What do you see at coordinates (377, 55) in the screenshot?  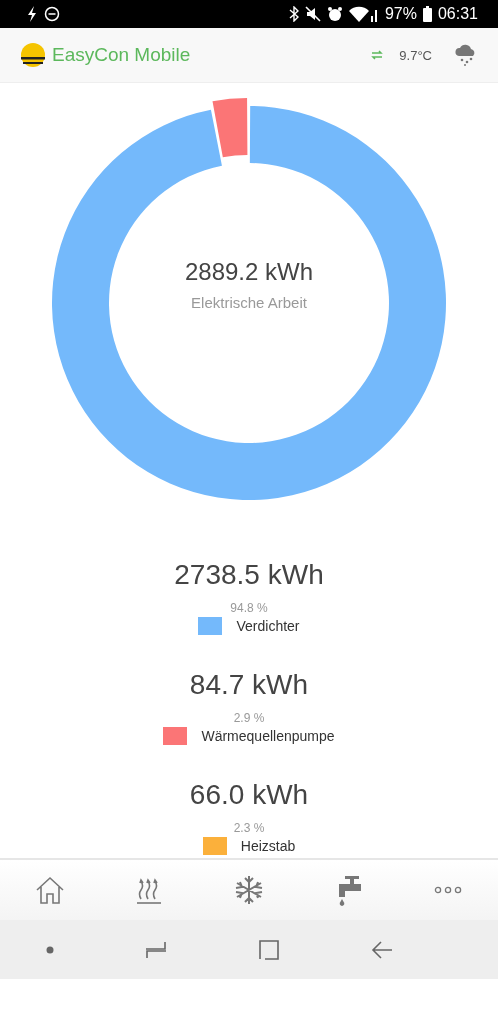 I see `sync-icon` at bounding box center [377, 55].